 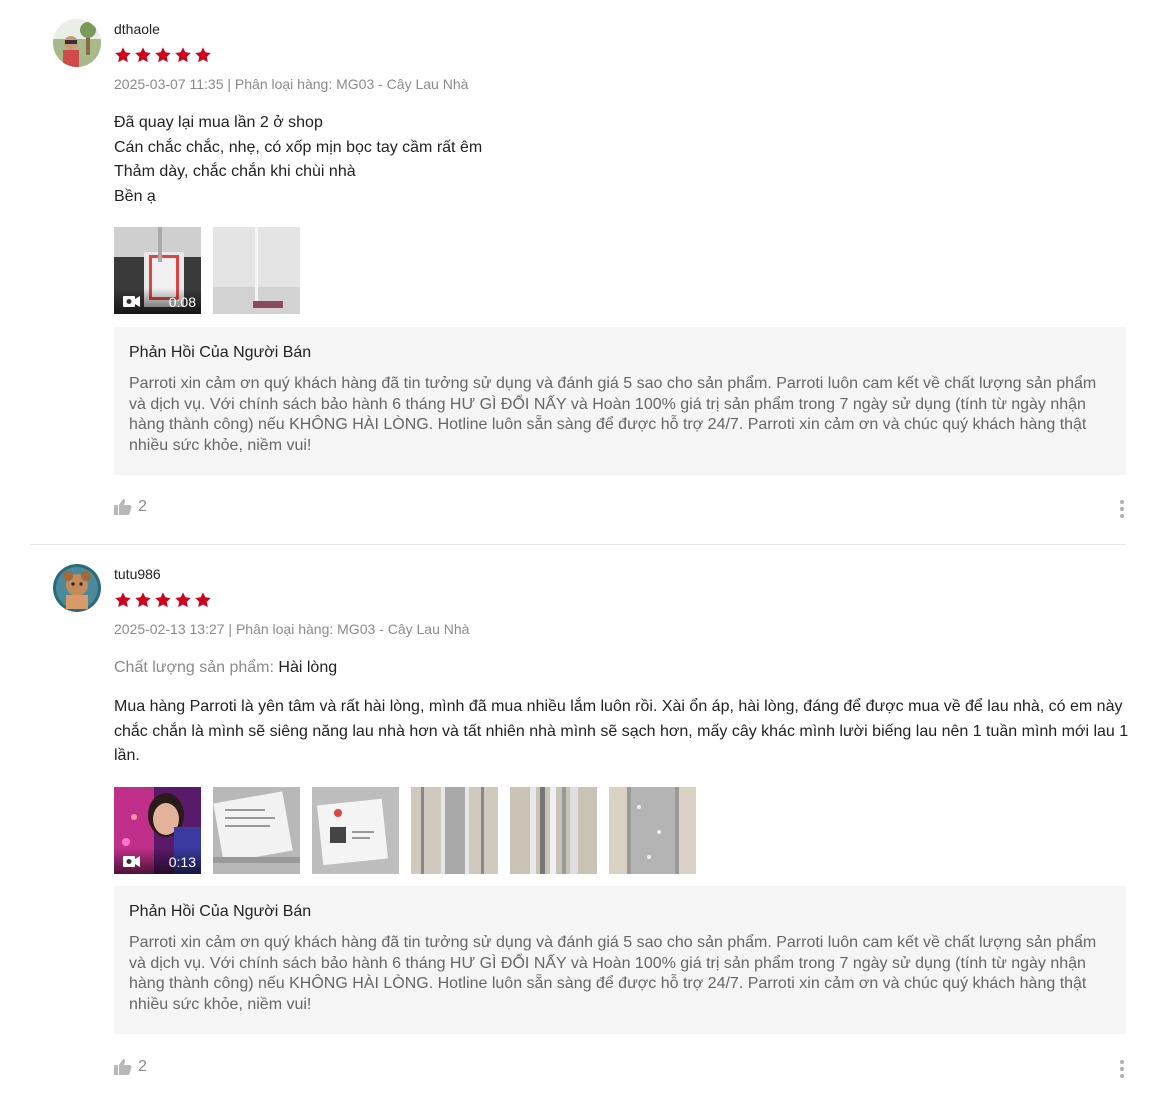 I want to click on video-duration: 0:08, so click(x=182, y=302).